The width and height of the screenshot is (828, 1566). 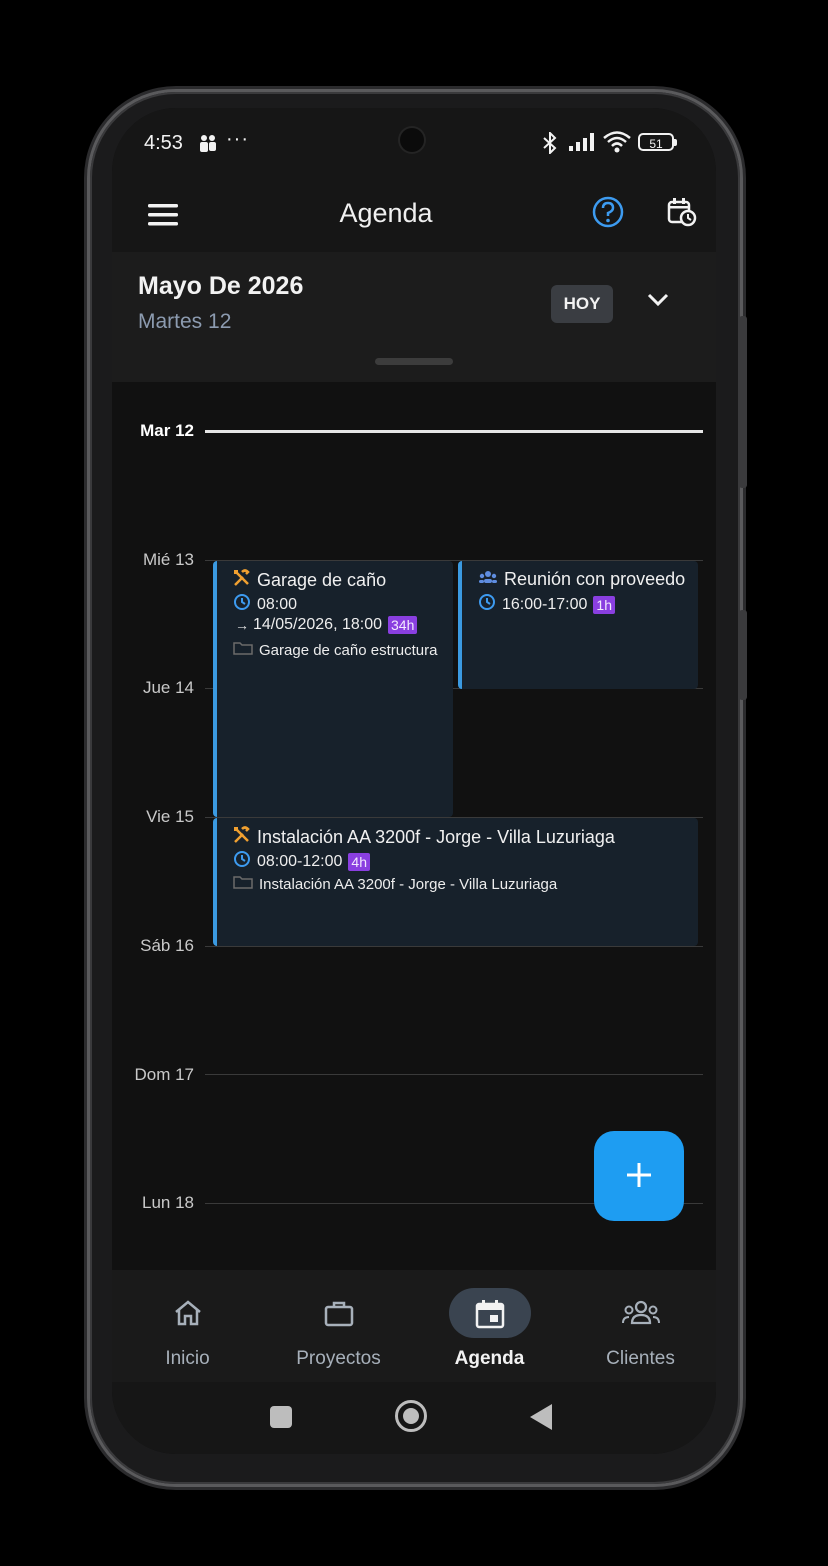 I want to click on duration-badge: 1h, so click(x=604, y=604).